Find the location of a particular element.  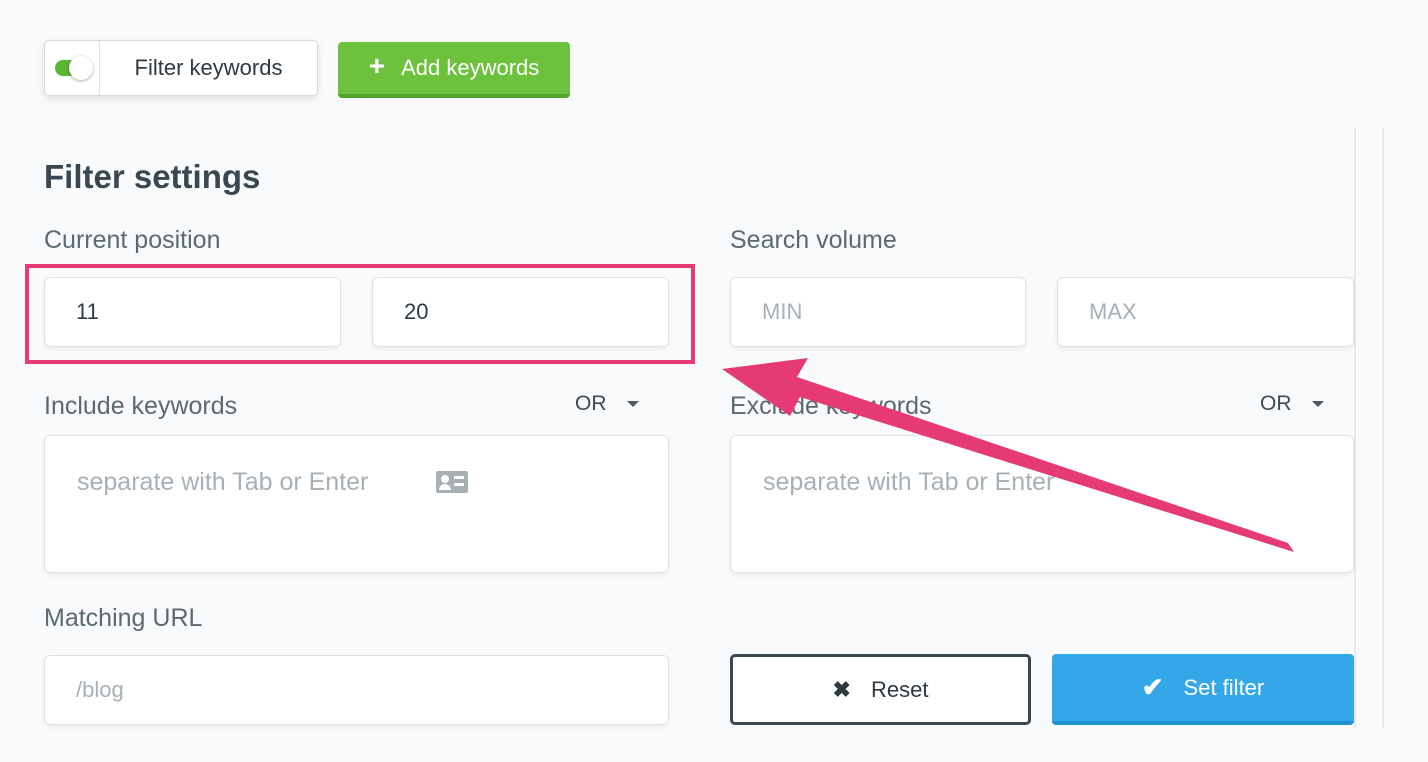

set-filter-label: Set filter is located at coordinates (1224, 687).